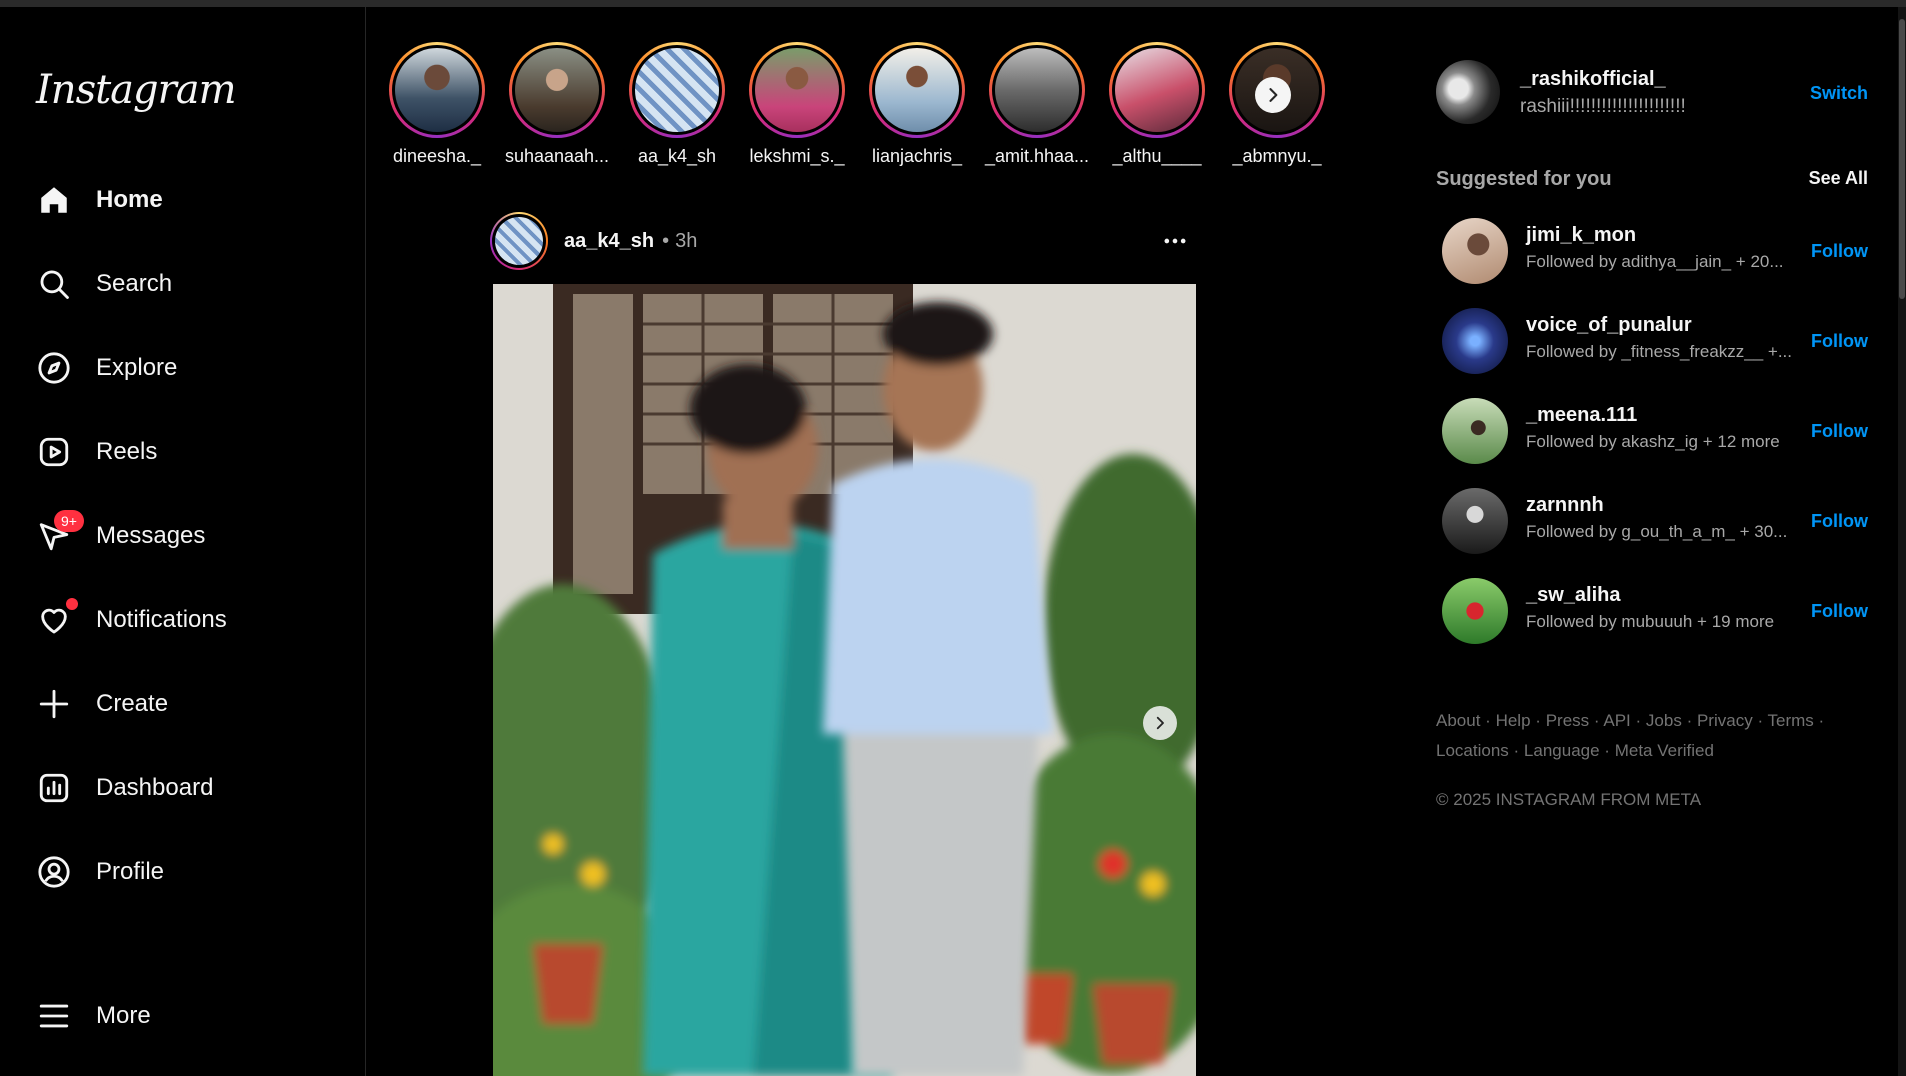 This screenshot has width=1906, height=1076. I want to click on nav-notifications: Notifications, so click(186, 620).